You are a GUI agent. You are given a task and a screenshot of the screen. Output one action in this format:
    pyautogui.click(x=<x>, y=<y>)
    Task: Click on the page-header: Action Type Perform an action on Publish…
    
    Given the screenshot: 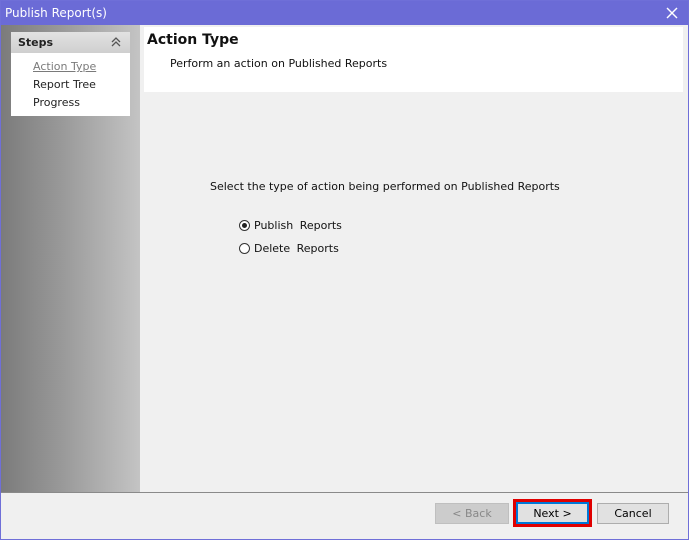 What is the action you would take?
    pyautogui.click(x=413, y=59)
    